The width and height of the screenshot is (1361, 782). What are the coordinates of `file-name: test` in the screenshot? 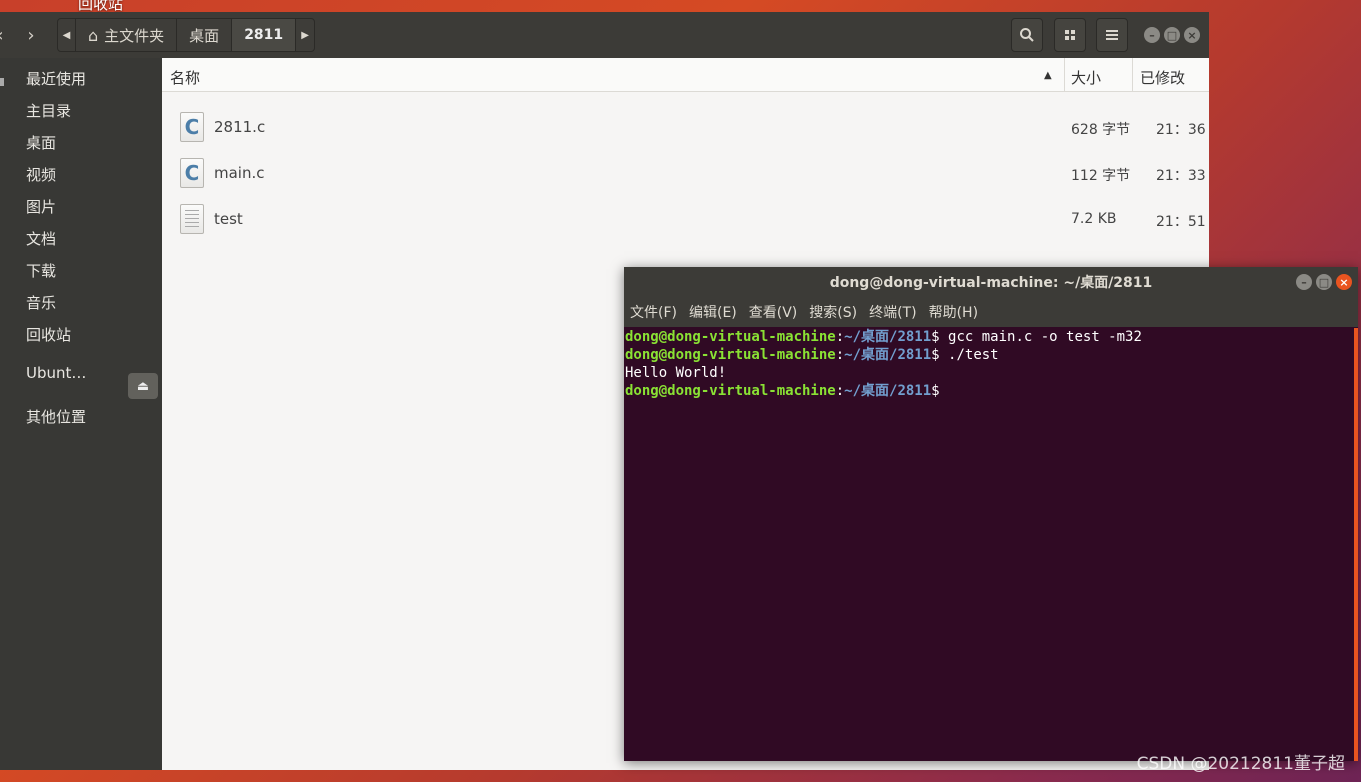 It's located at (228, 219).